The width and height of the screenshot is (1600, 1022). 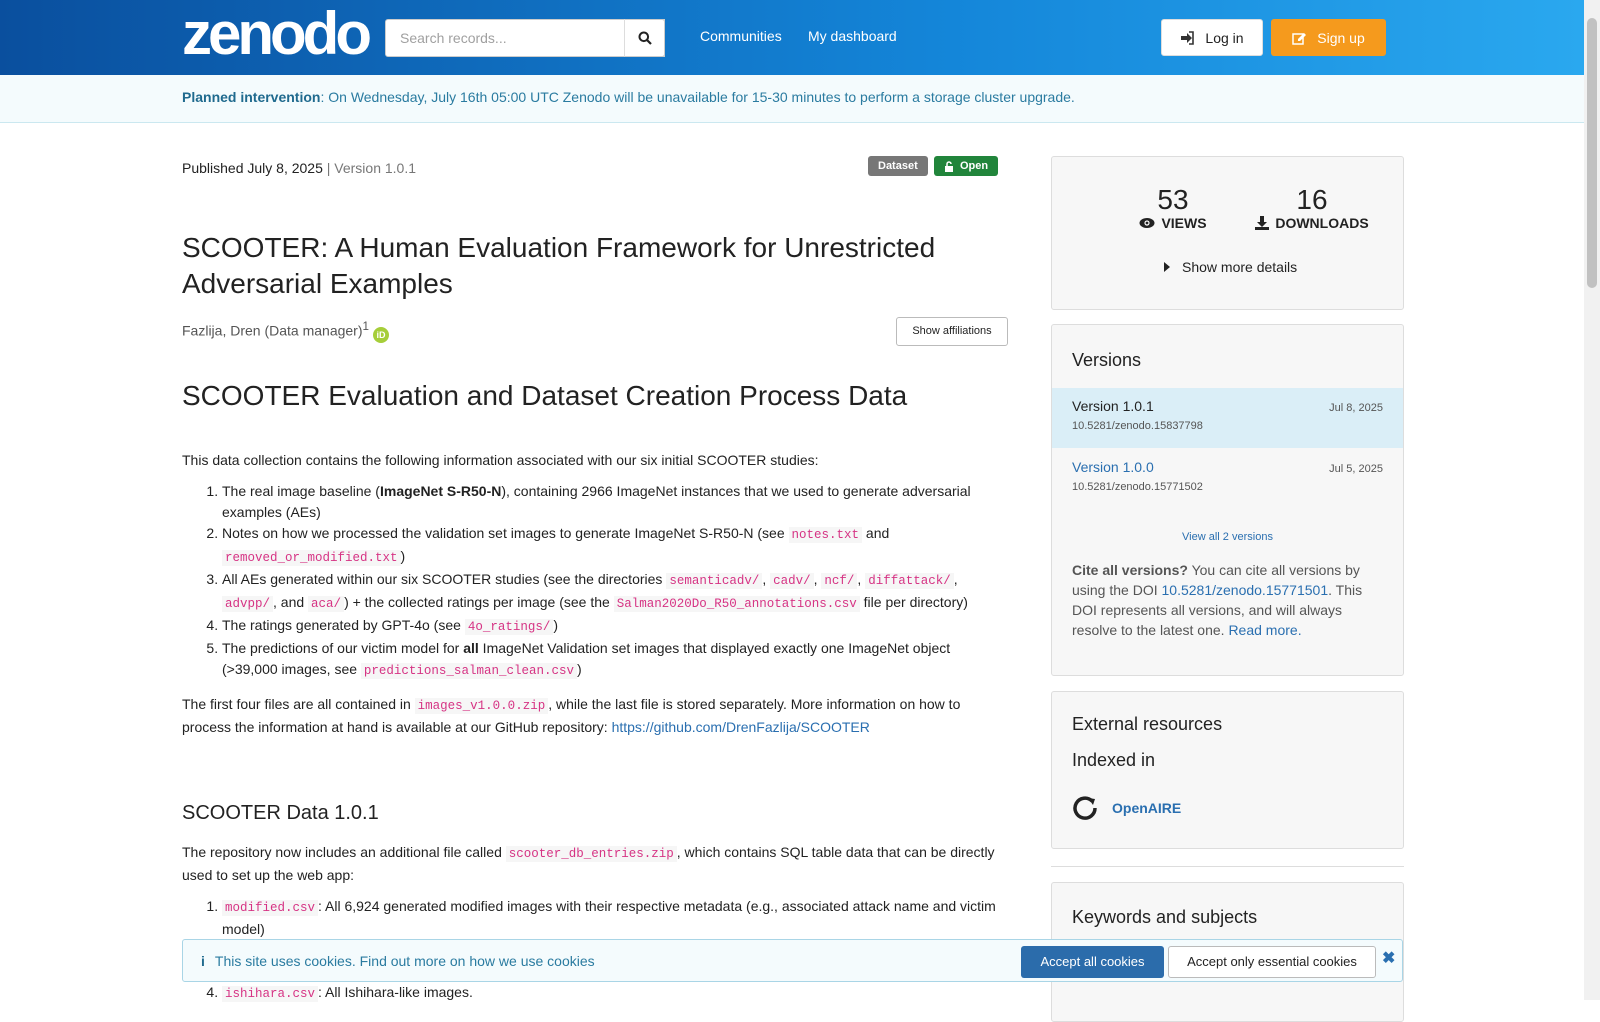 I want to click on list-item: ishihara.csv: All Ishihara-like images., so click(x=614, y=993).